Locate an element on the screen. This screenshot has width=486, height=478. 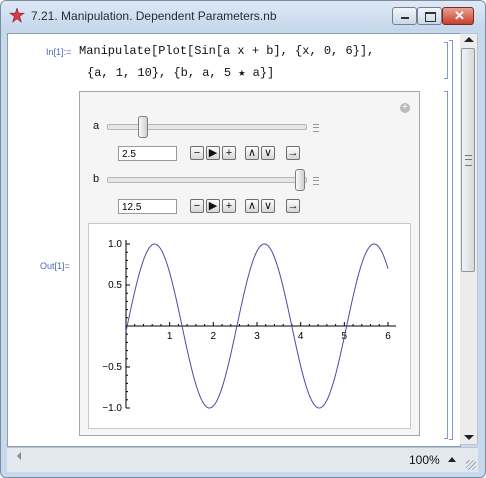
slider-a-track is located at coordinates (207, 127).